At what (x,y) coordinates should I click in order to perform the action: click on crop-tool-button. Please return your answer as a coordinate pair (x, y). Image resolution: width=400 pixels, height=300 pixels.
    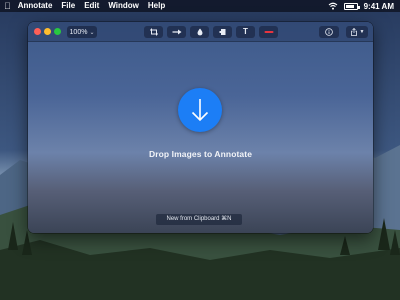
    Looking at the image, I should click on (153, 32).